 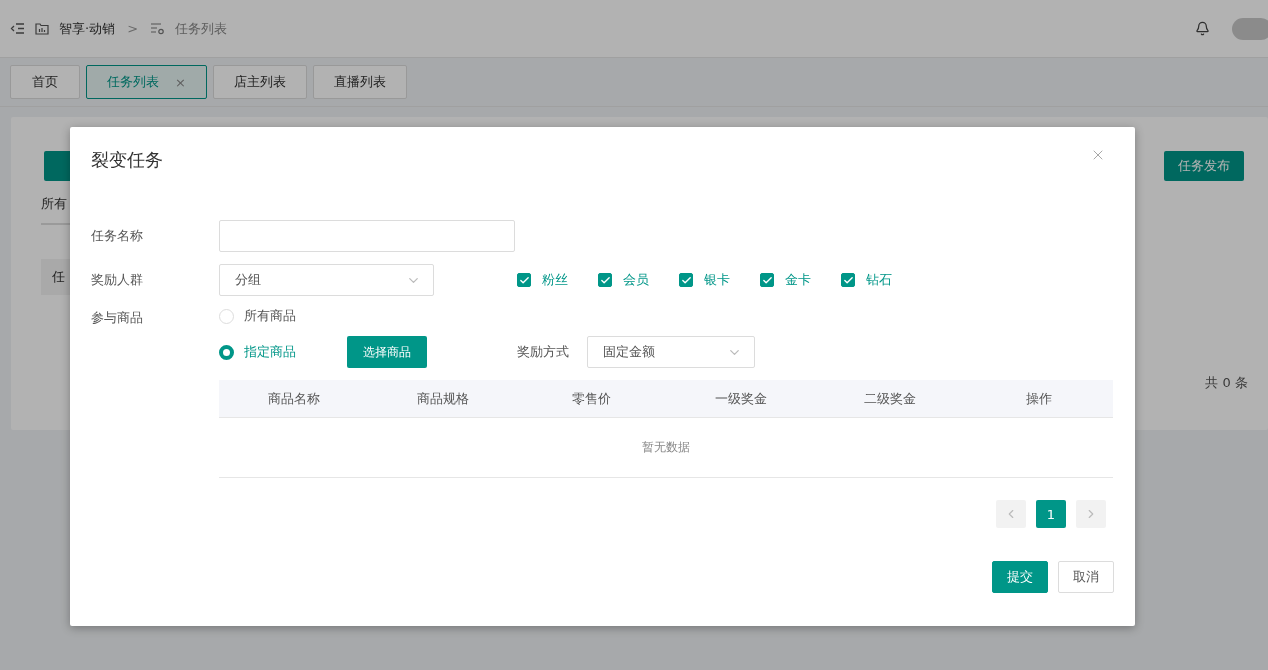 I want to click on column-header: 操作, so click(x=1038, y=398).